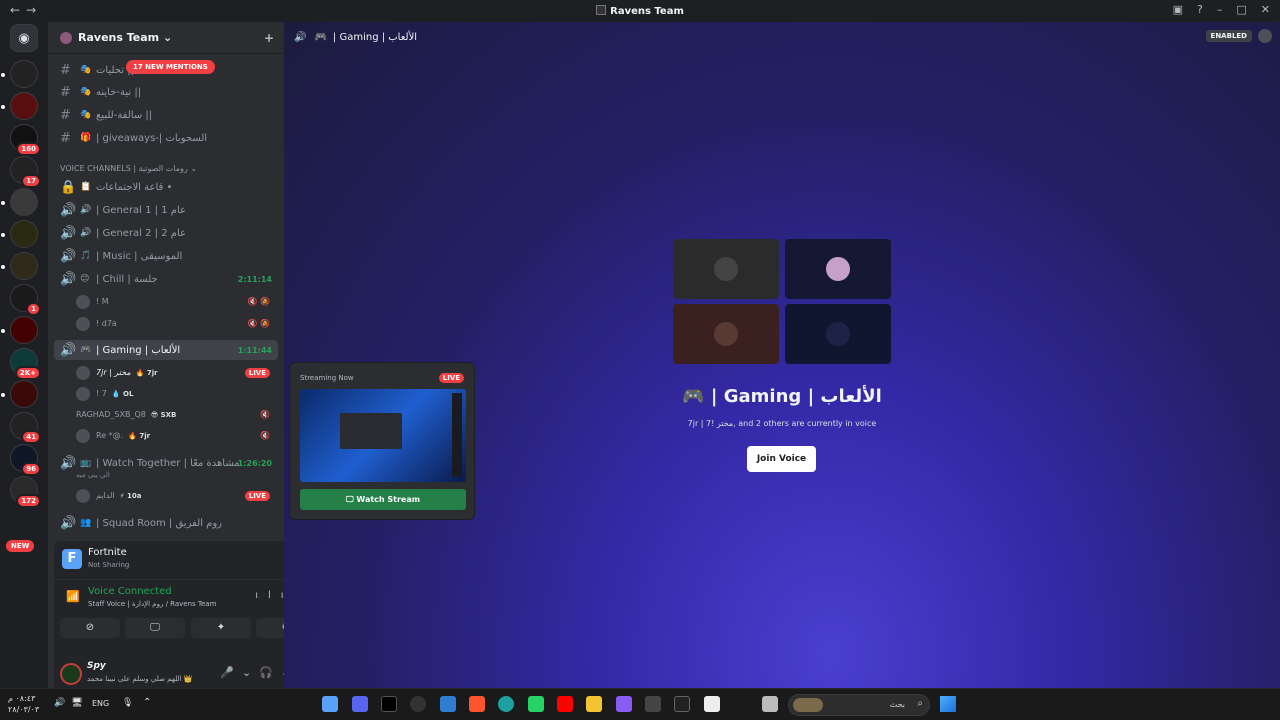 The image size is (1280, 720). Describe the element at coordinates (389, 704) in the screenshot. I see `tiktok-taskbar-icon` at that location.